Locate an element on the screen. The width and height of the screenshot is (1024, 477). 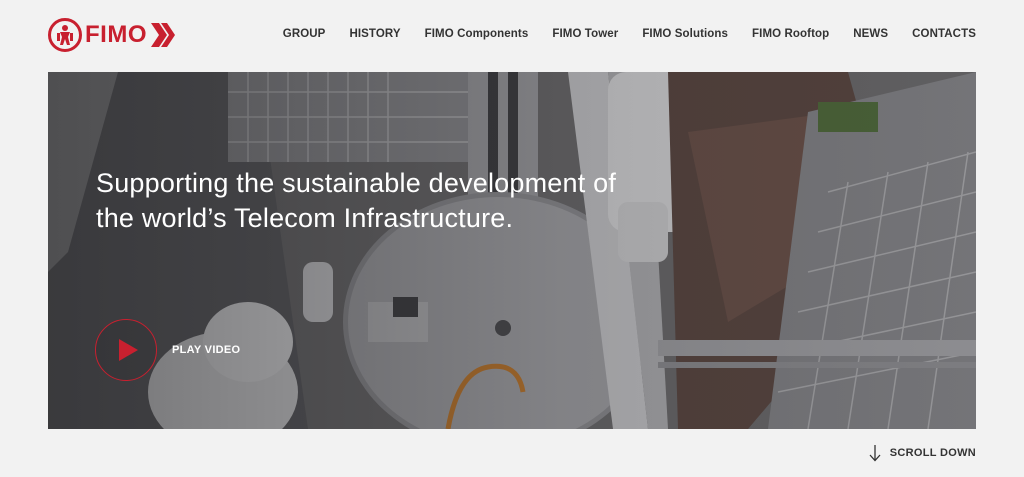
logo-wordmark: FIMO is located at coordinates (116, 34).